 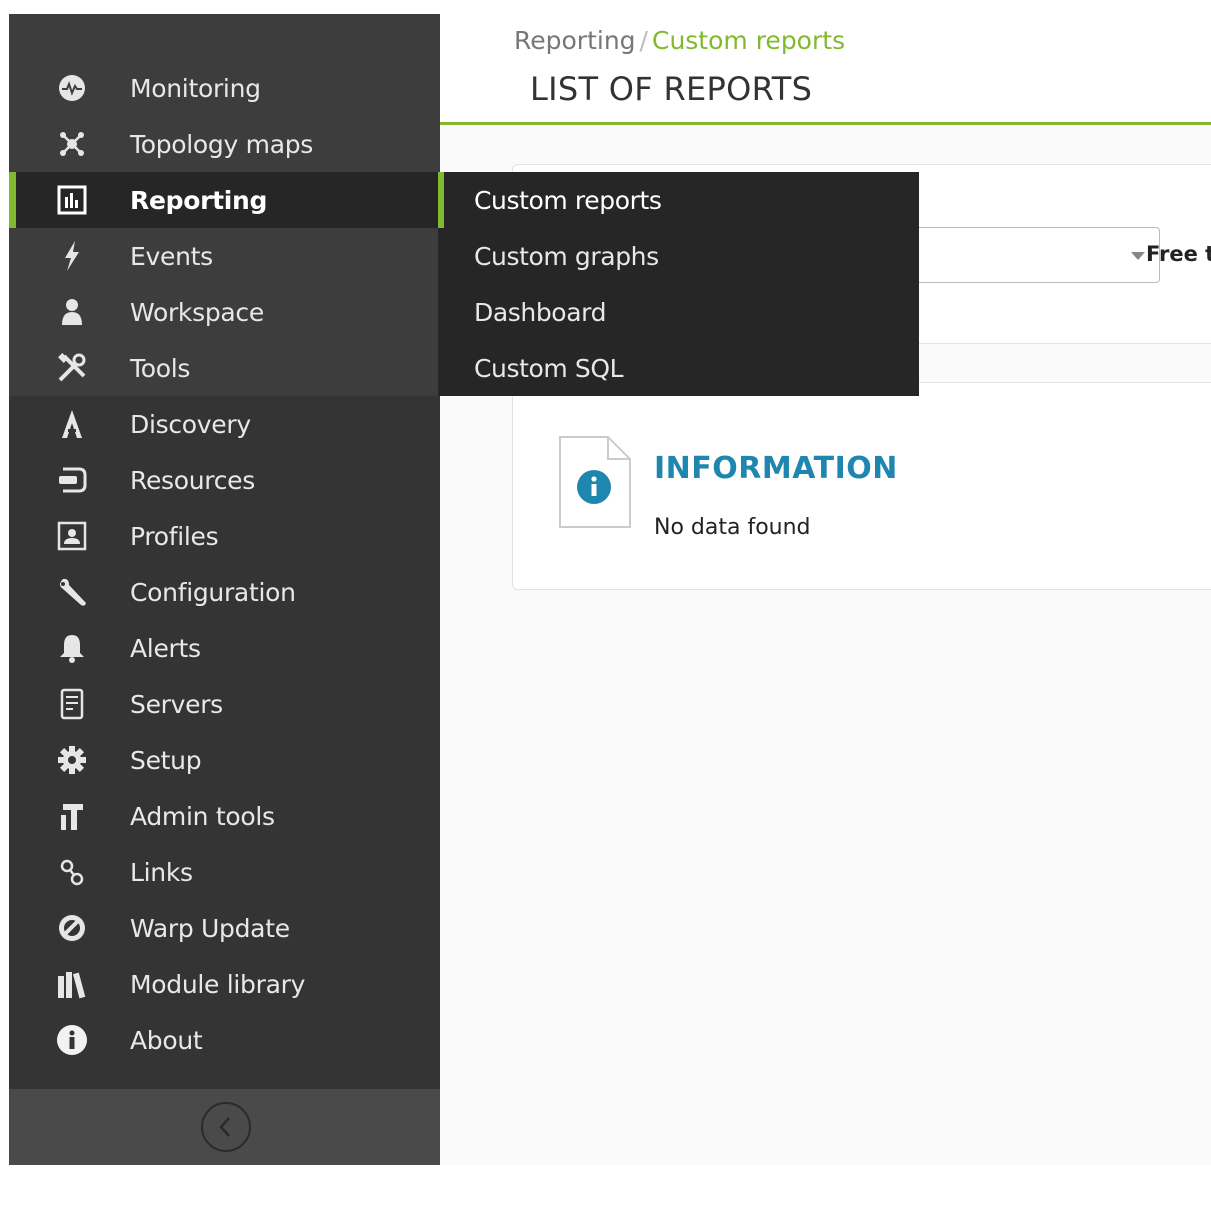 What do you see at coordinates (72, 536) in the screenshot?
I see `profile-icon` at bounding box center [72, 536].